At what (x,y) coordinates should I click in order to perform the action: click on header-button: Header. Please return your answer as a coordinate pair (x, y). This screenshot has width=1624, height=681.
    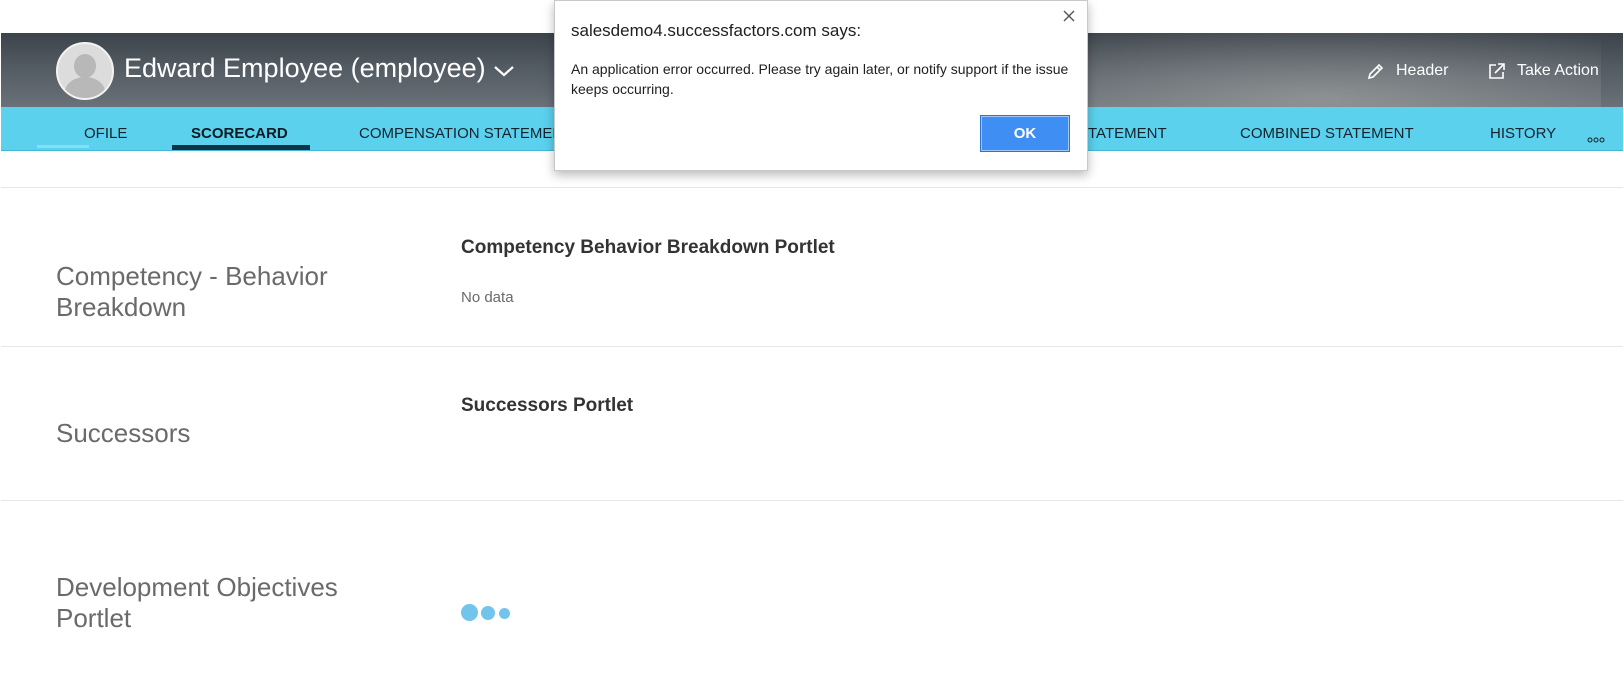
    Looking at the image, I should click on (1407, 71).